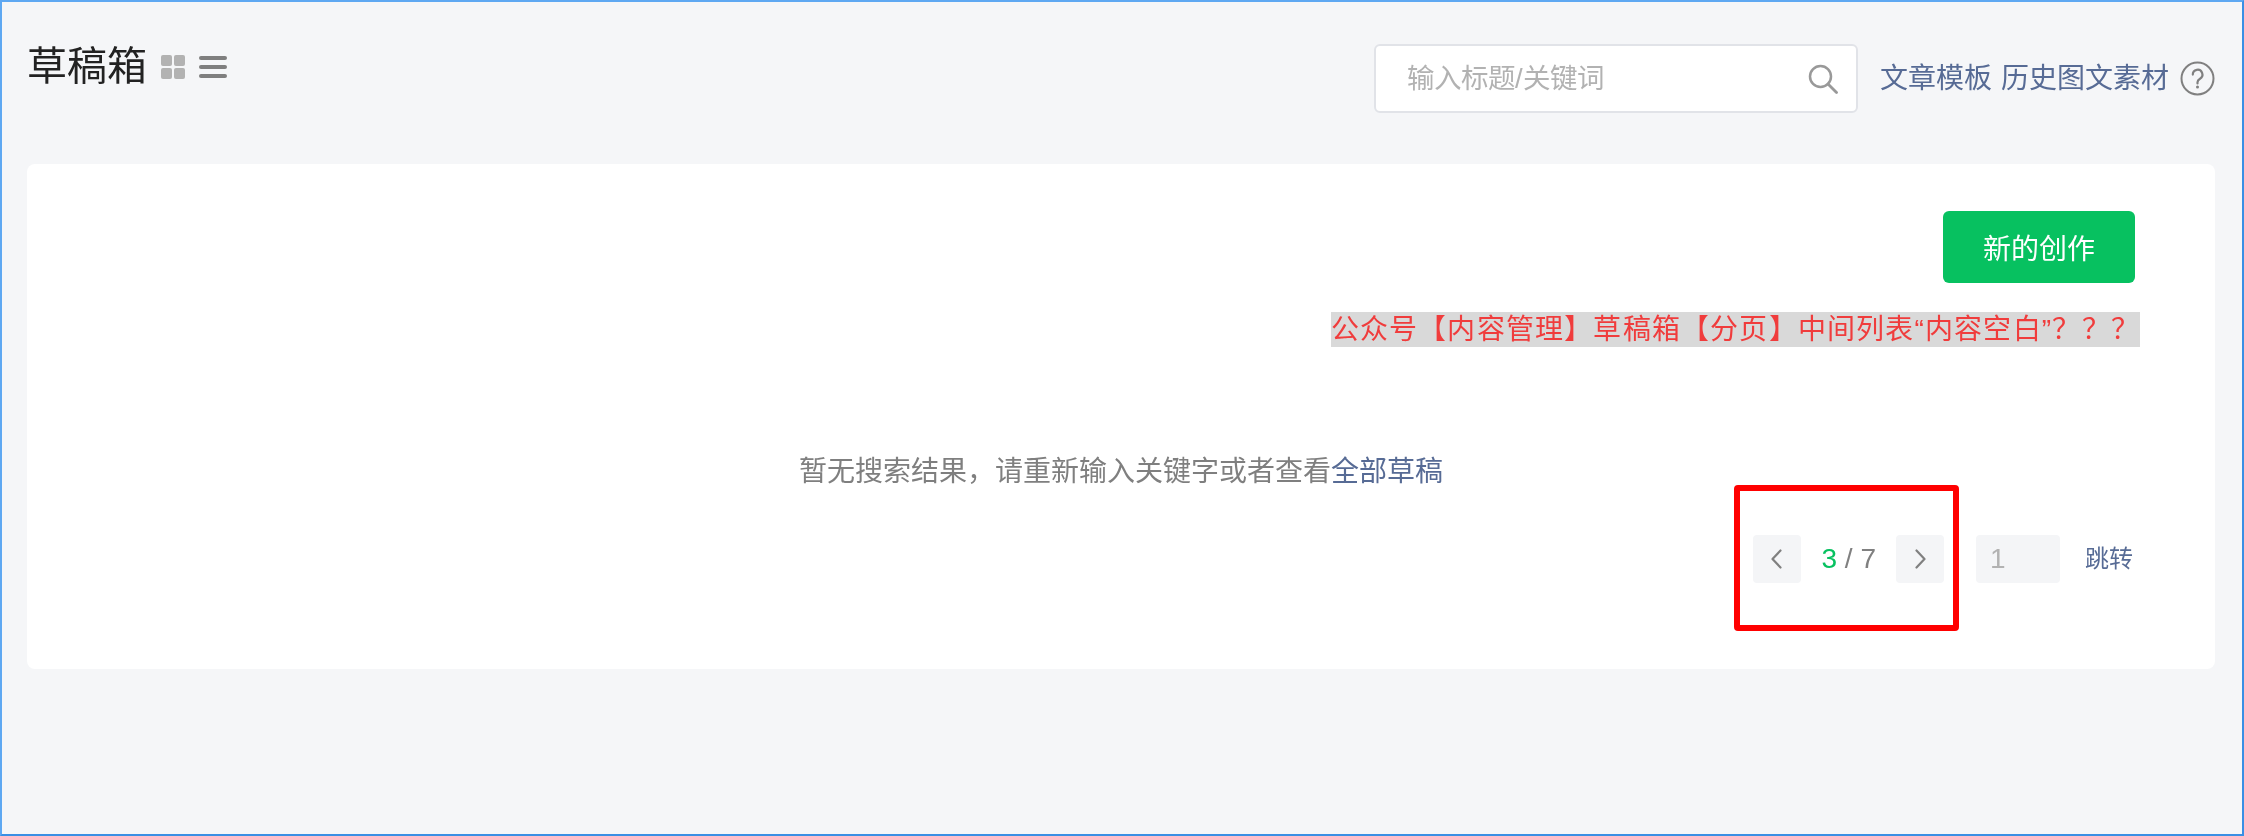 This screenshot has height=836, width=2244. What do you see at coordinates (1616, 78) in the screenshot?
I see `search-field: 输入标题/关键词` at bounding box center [1616, 78].